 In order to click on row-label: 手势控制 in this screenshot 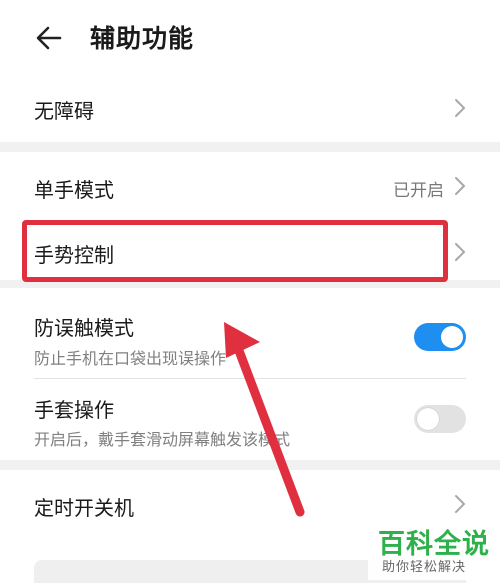, I will do `click(74, 255)`.